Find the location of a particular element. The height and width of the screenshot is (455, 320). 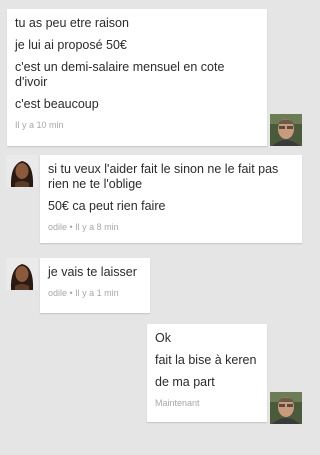

message-text: je lui ai proposé 50€ is located at coordinates (71, 45).